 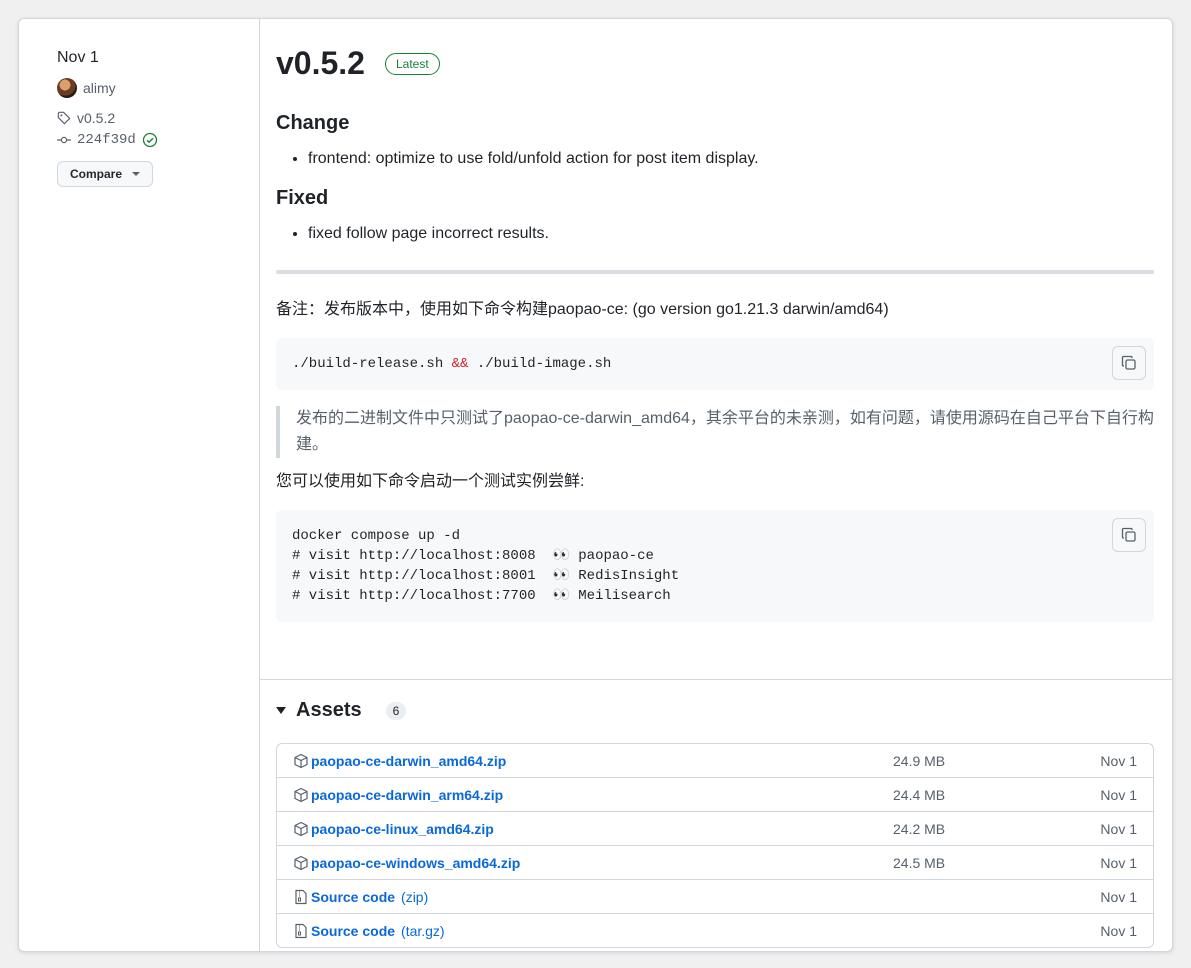 I want to click on author-name: alimy, so click(x=99, y=88).